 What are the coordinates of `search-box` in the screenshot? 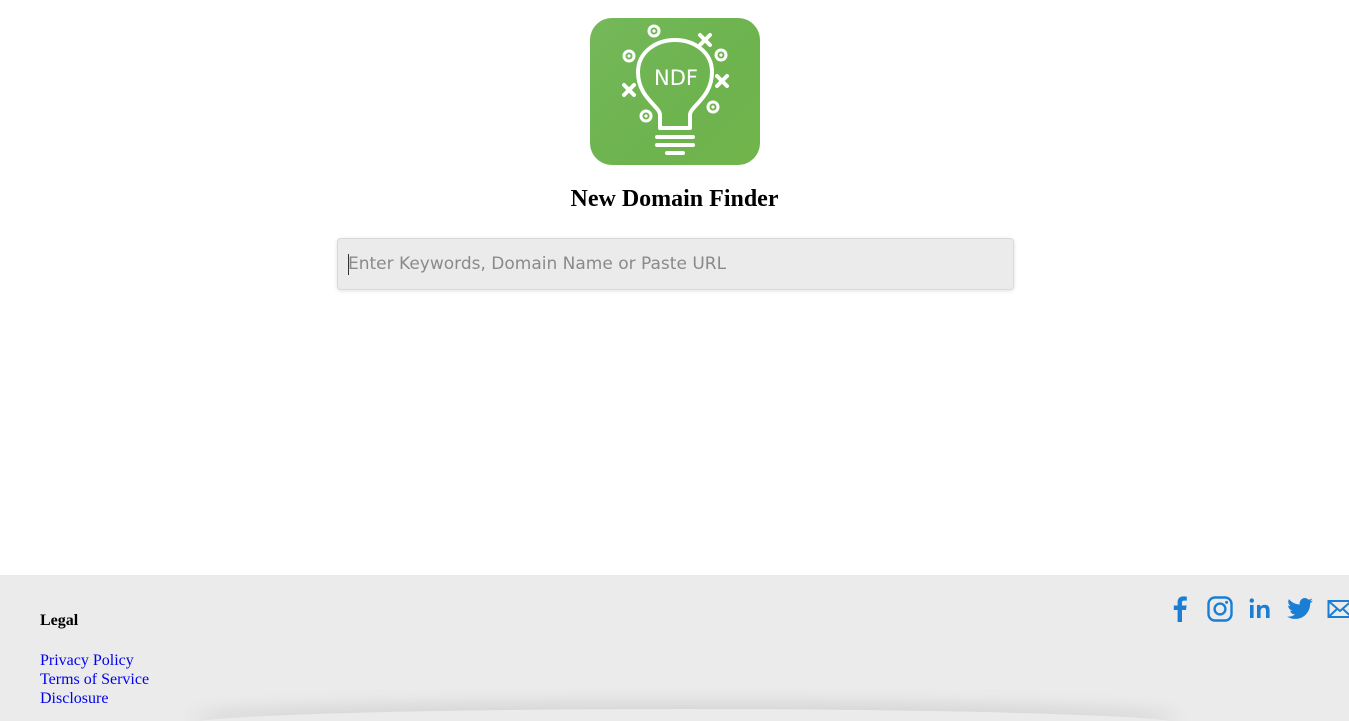 It's located at (675, 264).